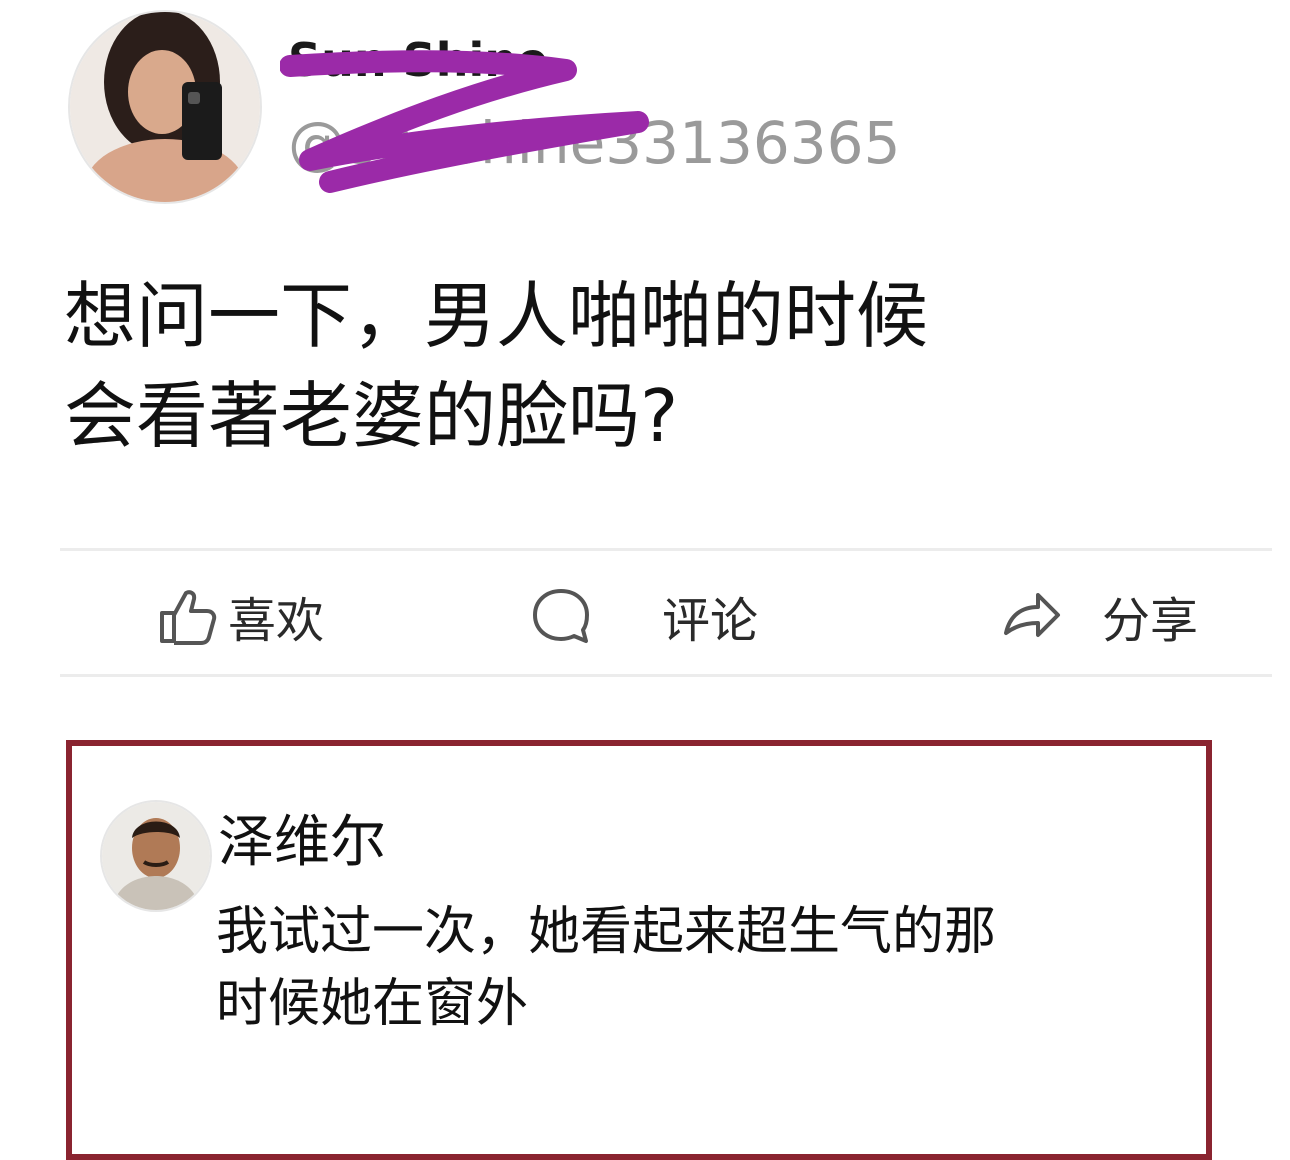  I want to click on share-button: 分享, so click(1099, 616).